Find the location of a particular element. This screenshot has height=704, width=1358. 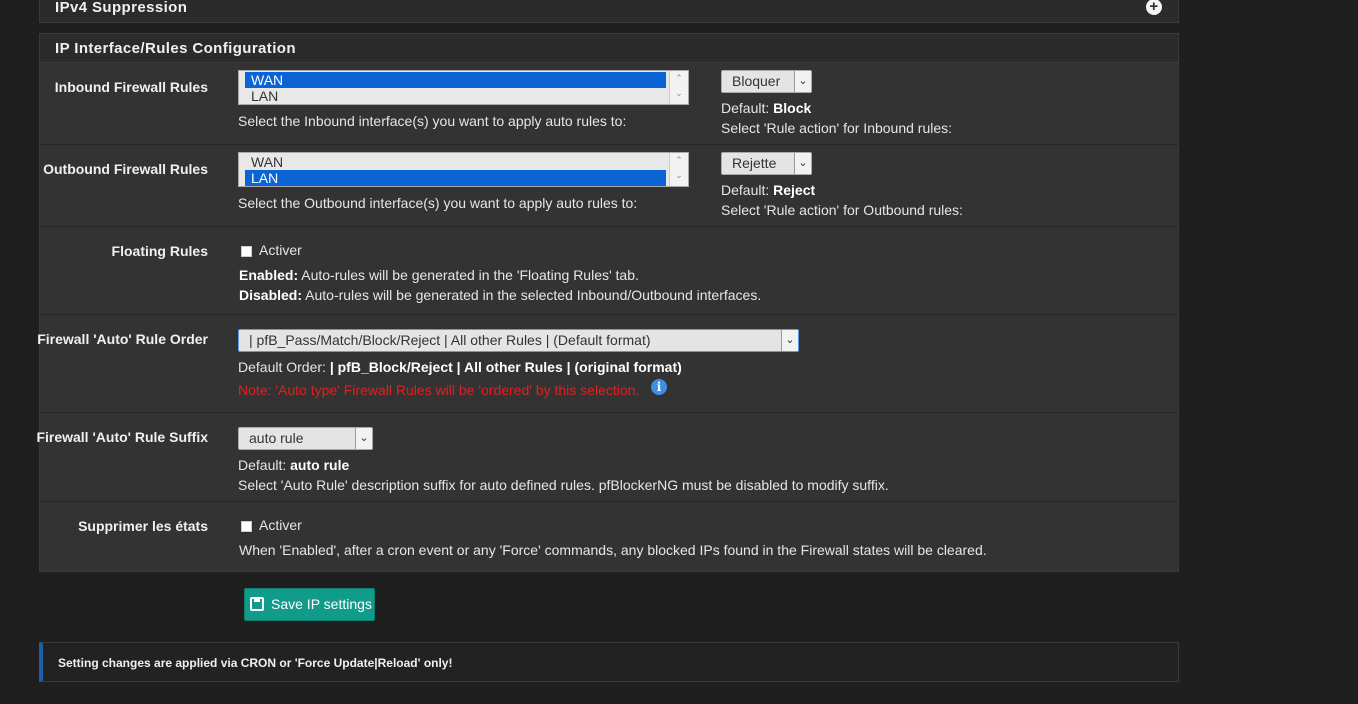

inbound-default-value: Block is located at coordinates (792, 108).